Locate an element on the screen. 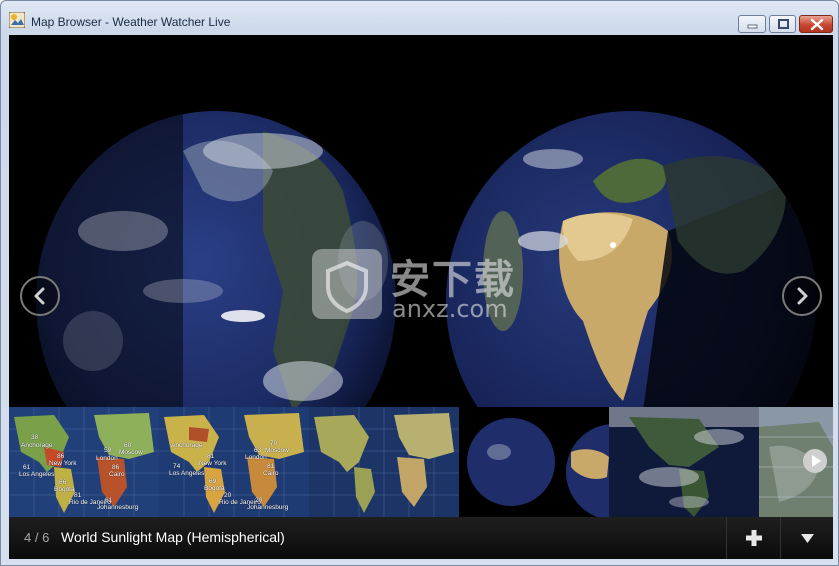  previous-map-button is located at coordinates (40, 296).